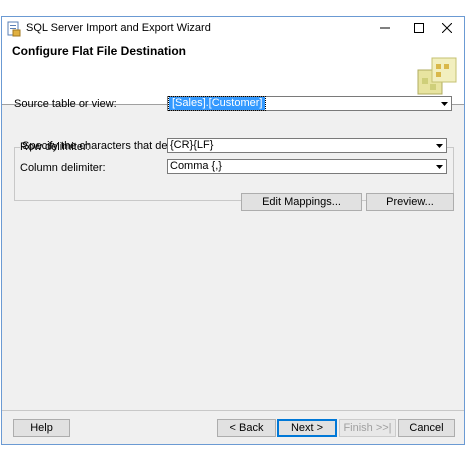 The image size is (467, 460). What do you see at coordinates (233, 29) in the screenshot?
I see `title-bar: SQL Server Import and Export Wizard` at bounding box center [233, 29].